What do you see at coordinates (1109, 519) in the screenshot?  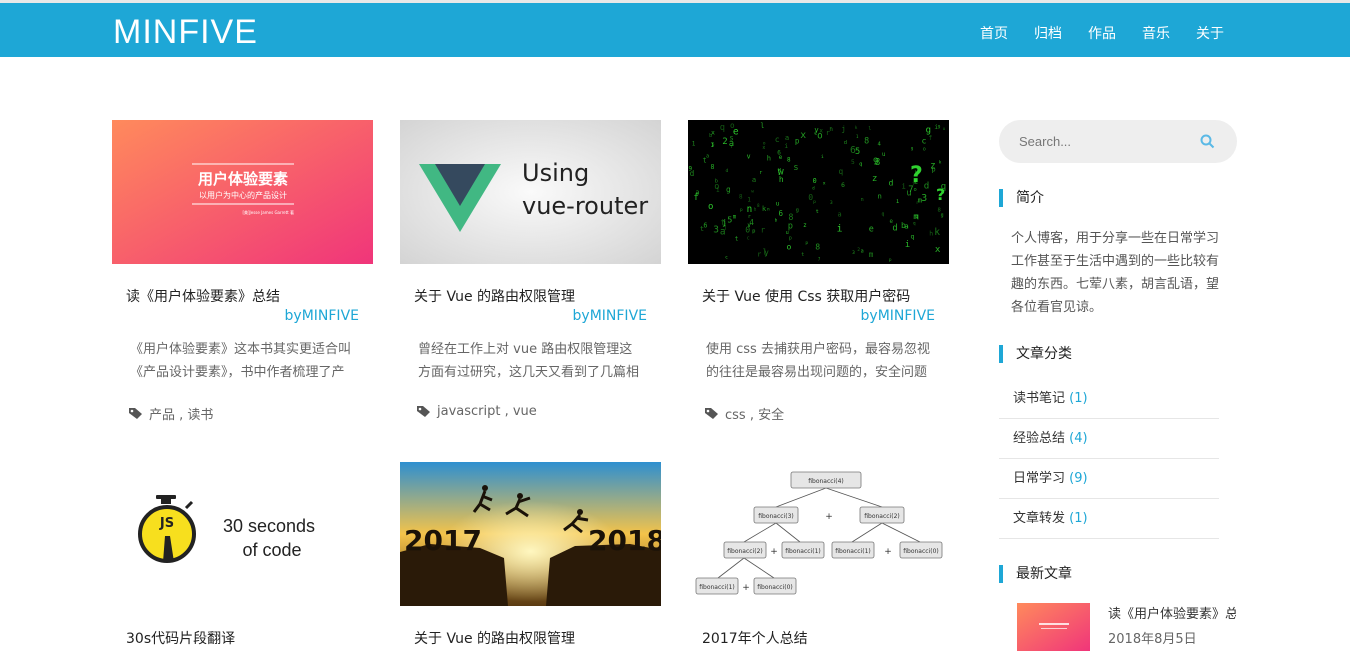 I see `category-item: 文章转发 (1)` at bounding box center [1109, 519].